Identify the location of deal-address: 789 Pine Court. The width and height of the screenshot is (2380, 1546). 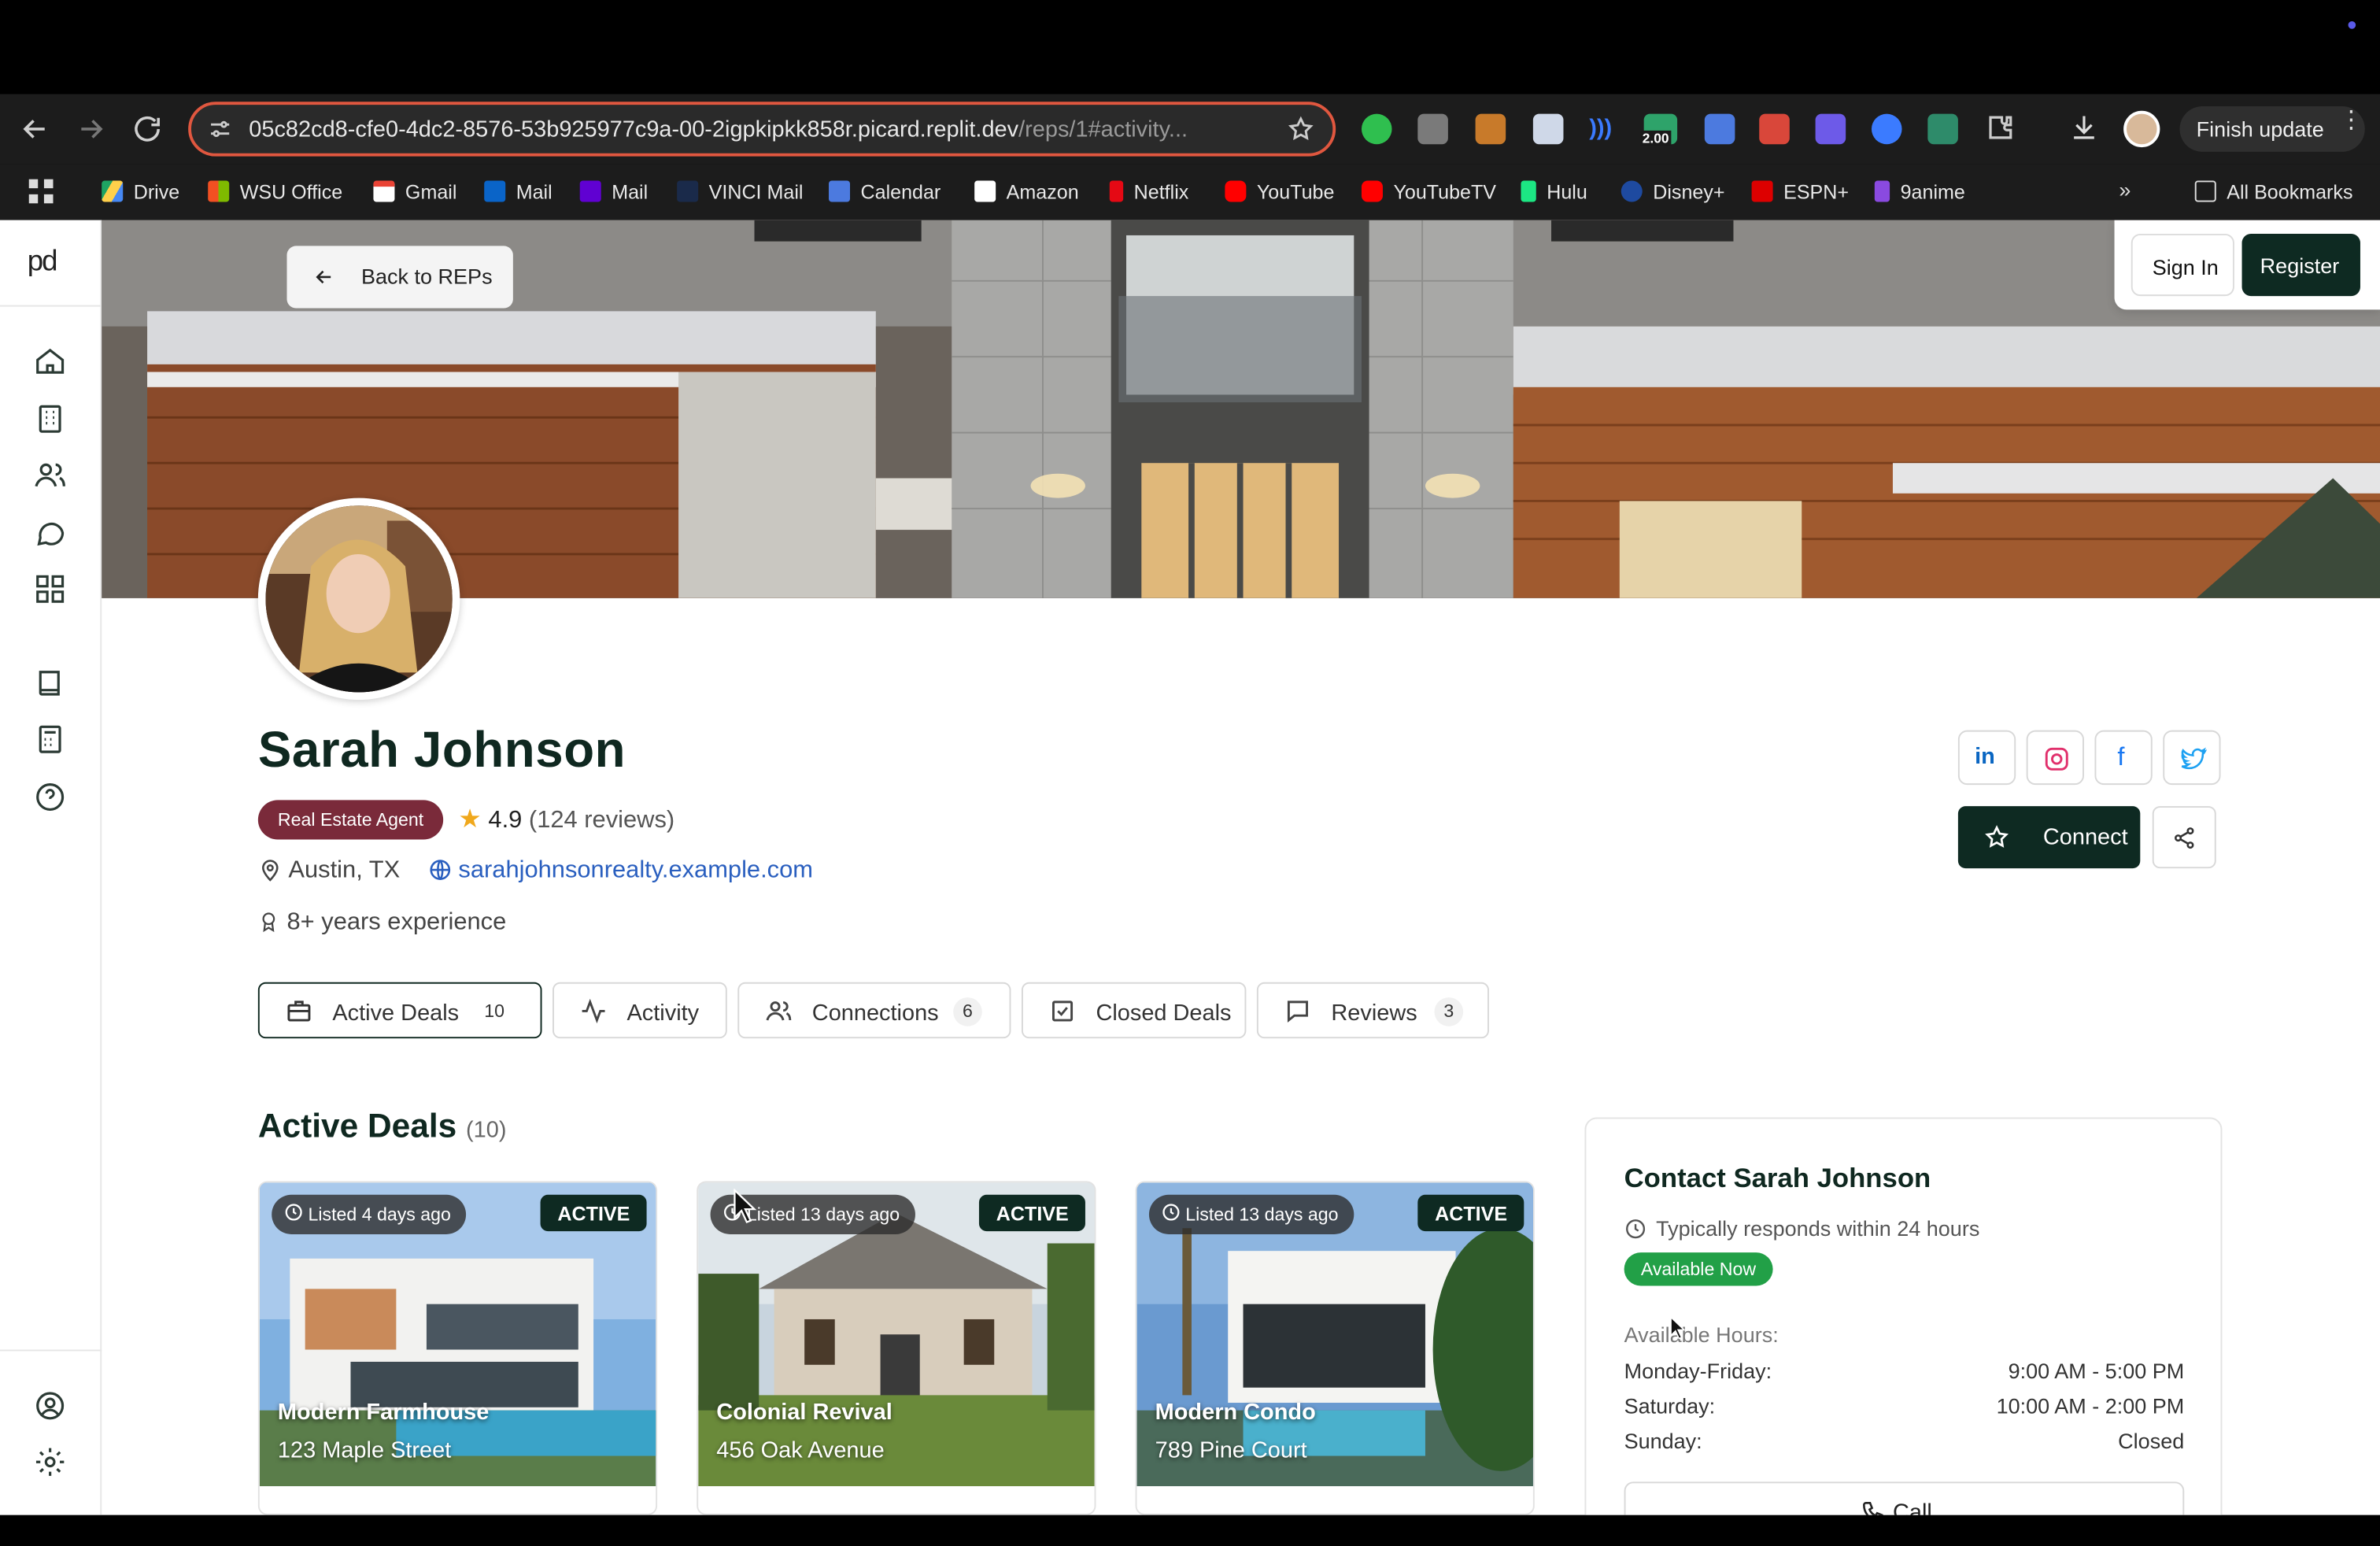
(1231, 1450).